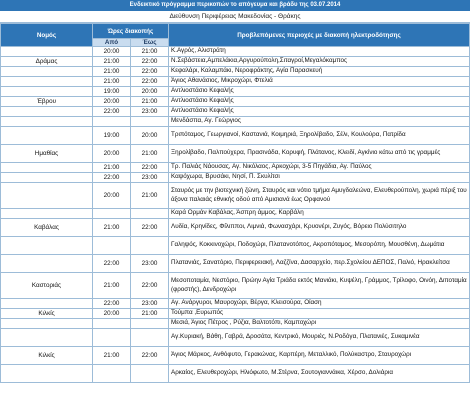 This screenshot has width=470, height=404. What do you see at coordinates (235, 111) in the screenshot?
I see `table-row: 22:00 23:00 Αντλιοστάσιο Κεφαλής` at bounding box center [235, 111].